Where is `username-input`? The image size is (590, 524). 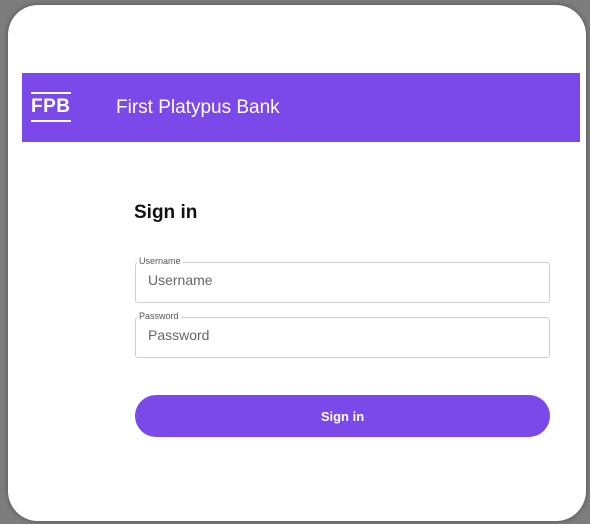 username-input is located at coordinates (343, 280).